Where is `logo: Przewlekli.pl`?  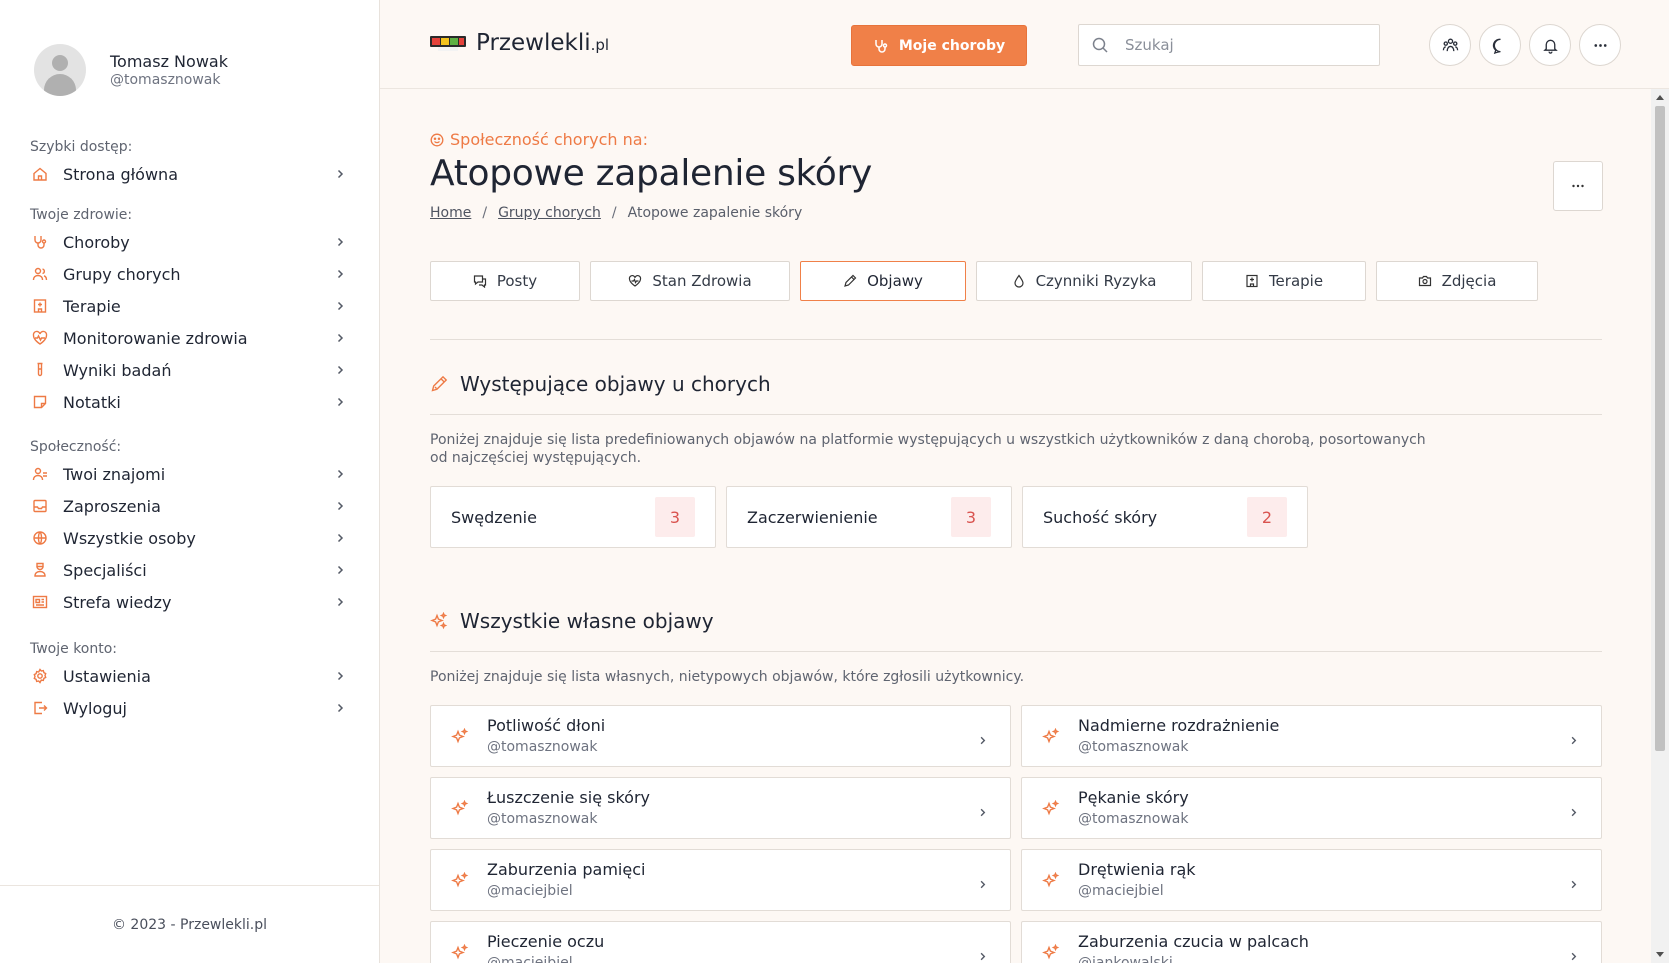
logo: Przewlekli.pl is located at coordinates (519, 43).